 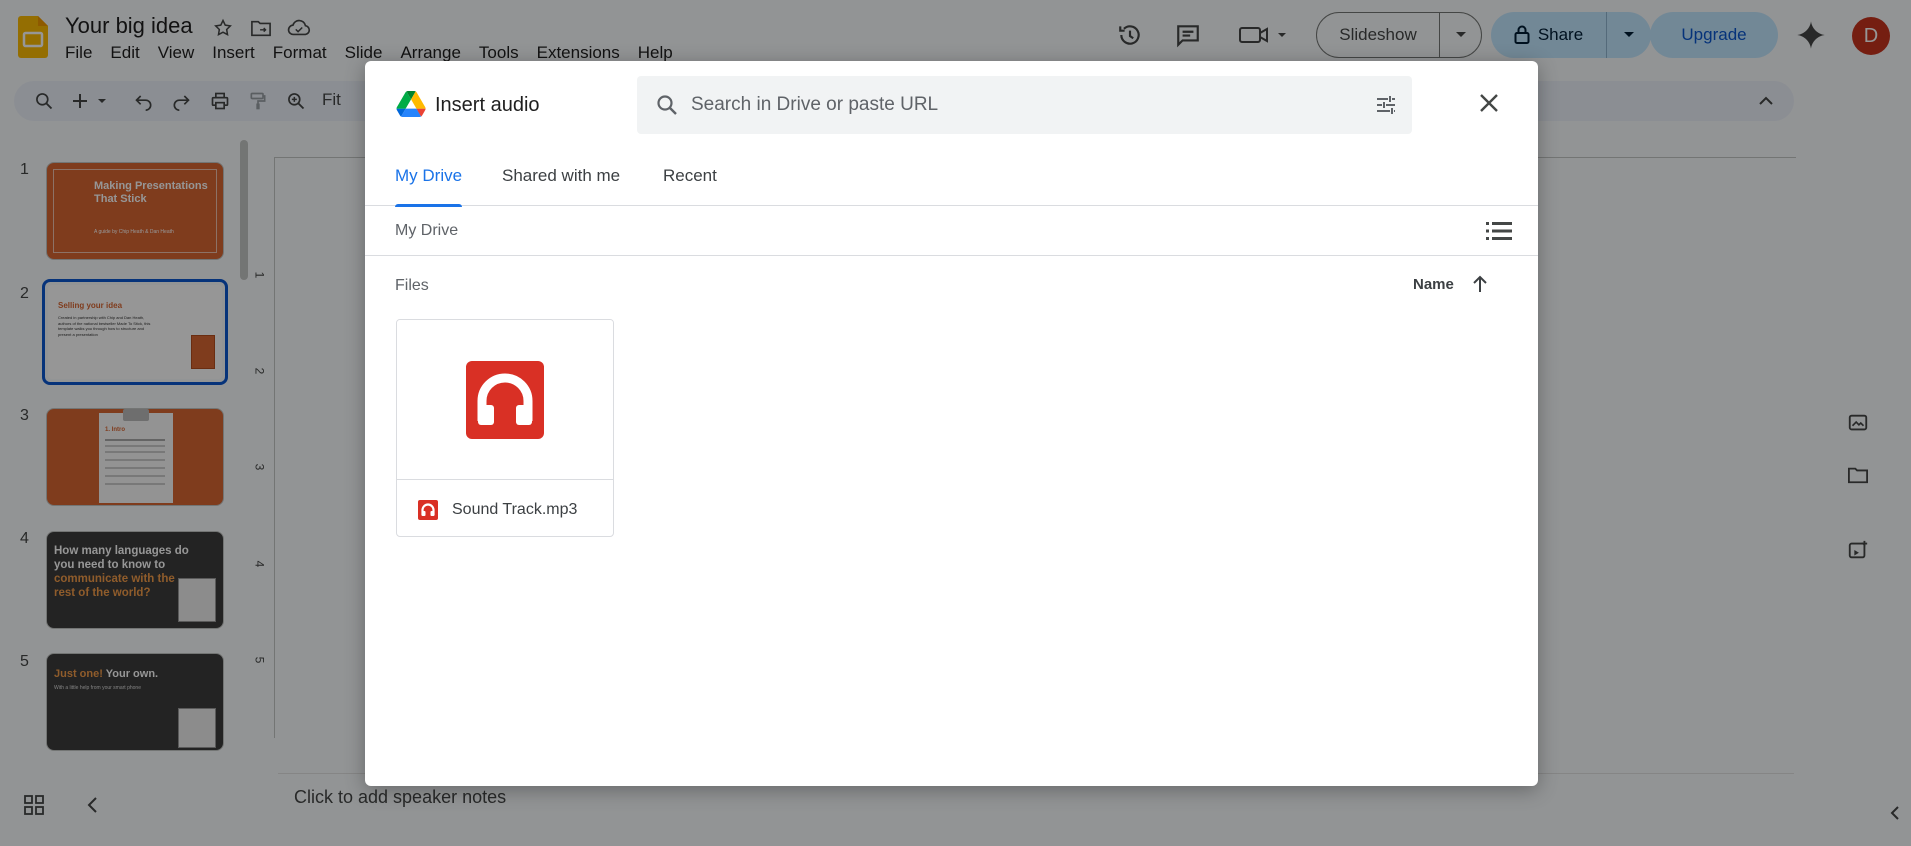 What do you see at coordinates (487, 105) in the screenshot?
I see `dialog-title: Insert audio` at bounding box center [487, 105].